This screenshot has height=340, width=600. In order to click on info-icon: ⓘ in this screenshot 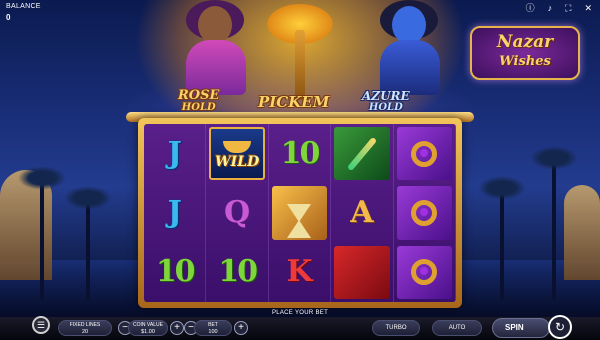, I will do `click(530, 8)`.